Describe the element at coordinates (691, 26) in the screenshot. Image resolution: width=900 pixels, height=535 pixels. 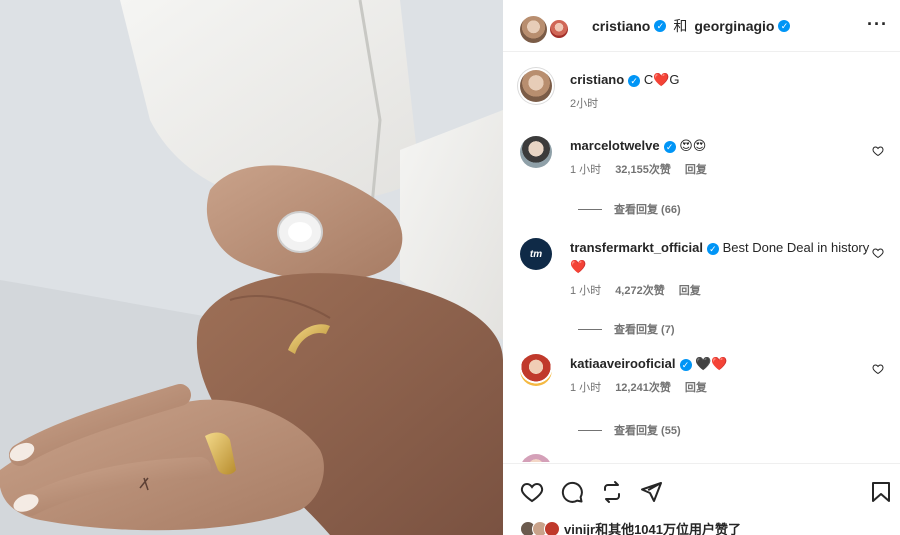
I see `header-usernames: cristiano ✓ 和 georginagio ✓` at that location.